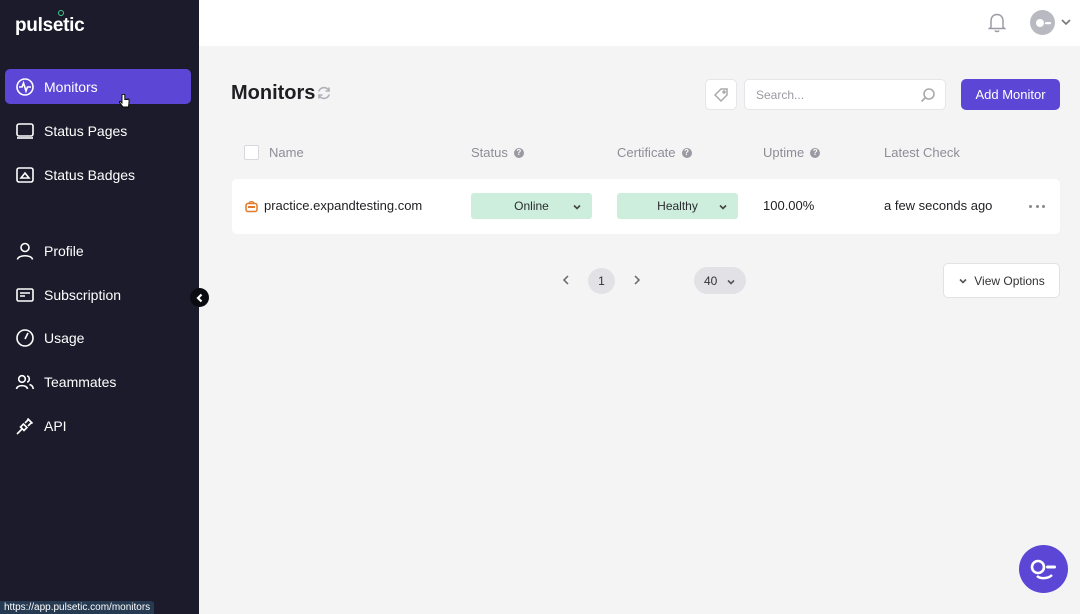  I want to click on collapse-sidebar-button, so click(199, 297).